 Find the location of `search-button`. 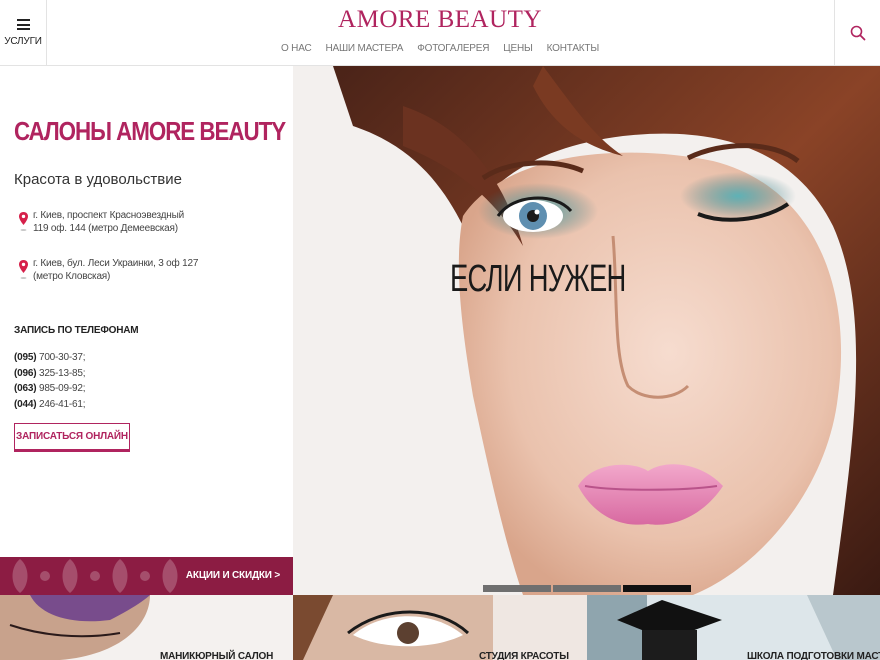

search-button is located at coordinates (857, 33).